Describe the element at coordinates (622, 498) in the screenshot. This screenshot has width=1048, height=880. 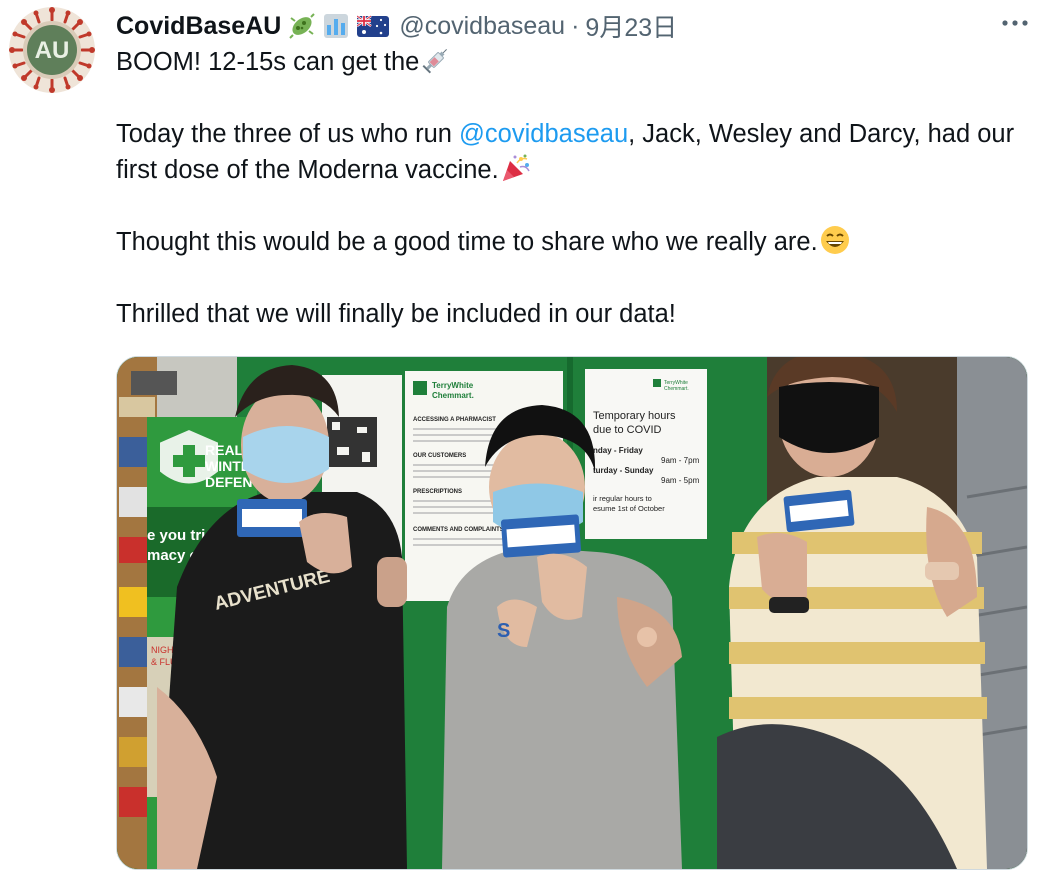
I see `svg-text: ir regular hours to` at that location.